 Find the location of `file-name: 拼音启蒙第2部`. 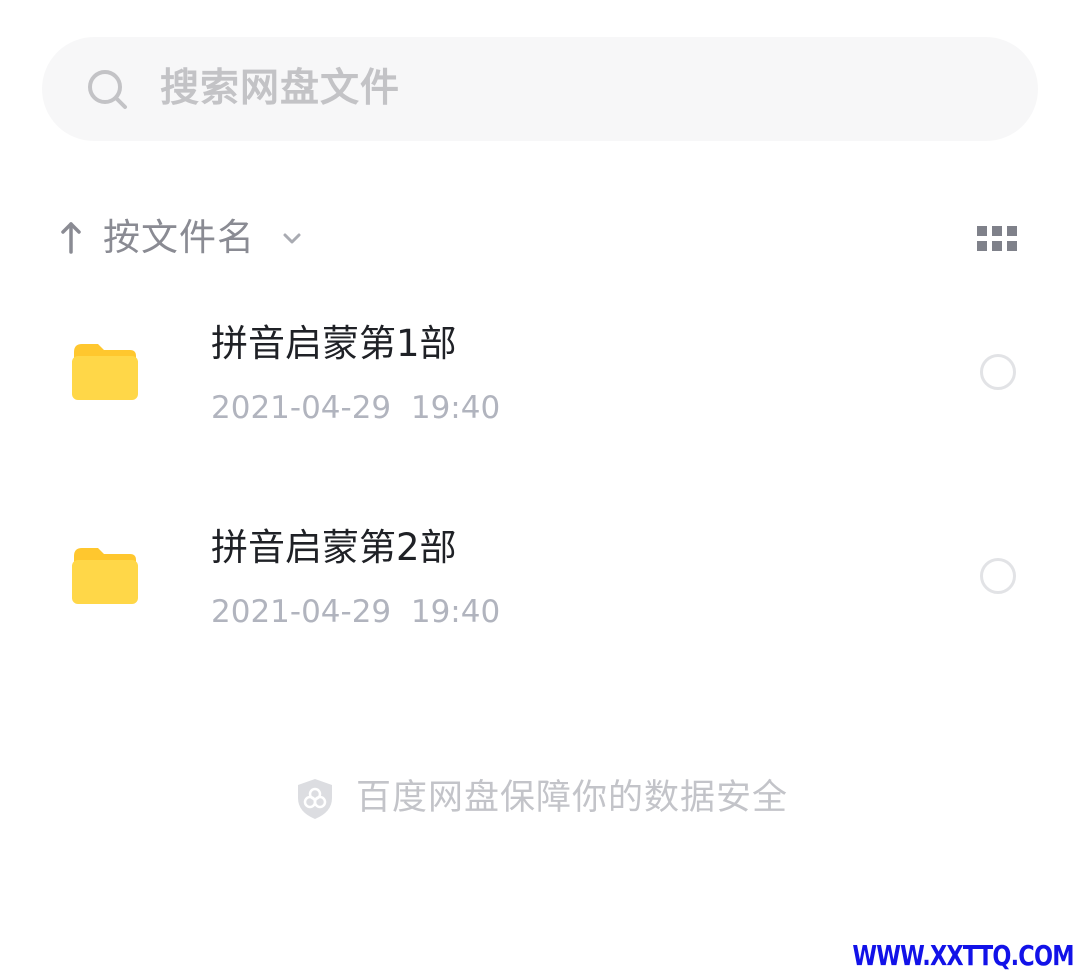

file-name: 拼音启蒙第2部 is located at coordinates (334, 547).